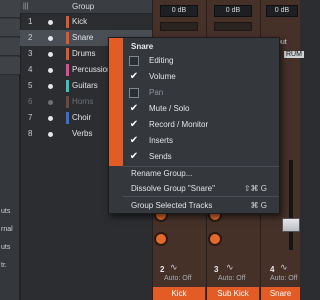 The image size is (320, 300). What do you see at coordinates (179, 124) in the screenshot?
I see `menu-option-label: Record / Monitor` at bounding box center [179, 124].